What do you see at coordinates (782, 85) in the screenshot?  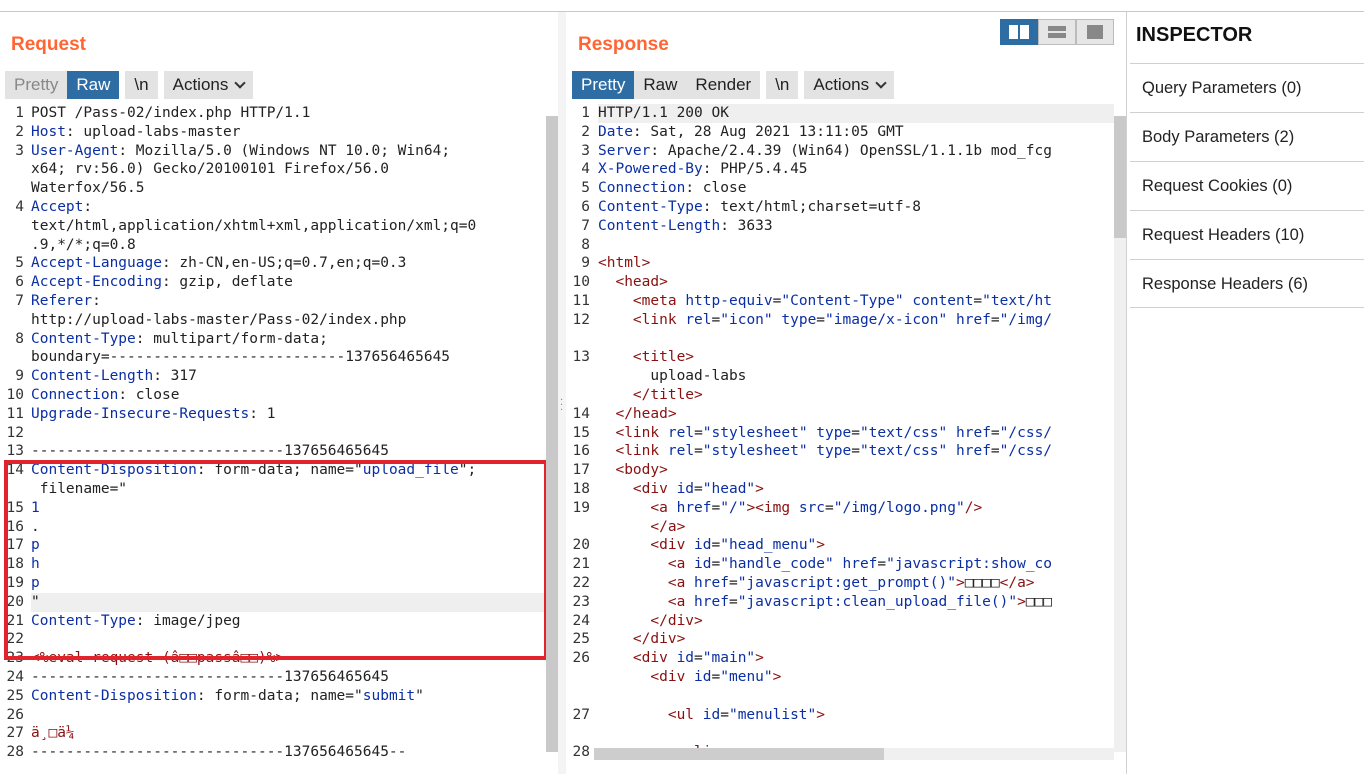 I see `response-newline-toggle: \n` at bounding box center [782, 85].